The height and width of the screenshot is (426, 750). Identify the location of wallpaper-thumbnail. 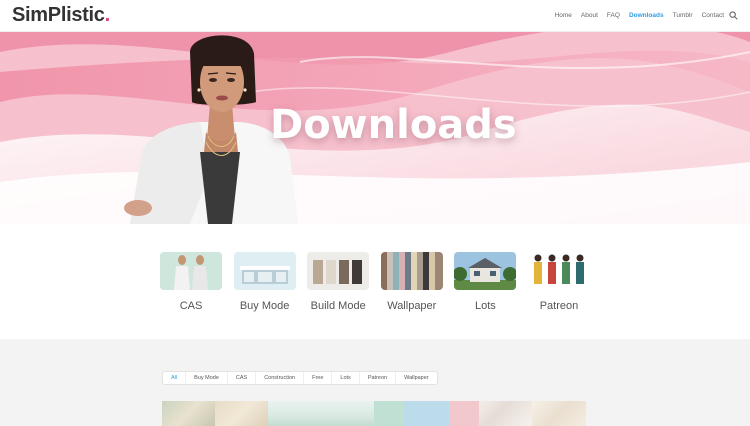
(411, 271).